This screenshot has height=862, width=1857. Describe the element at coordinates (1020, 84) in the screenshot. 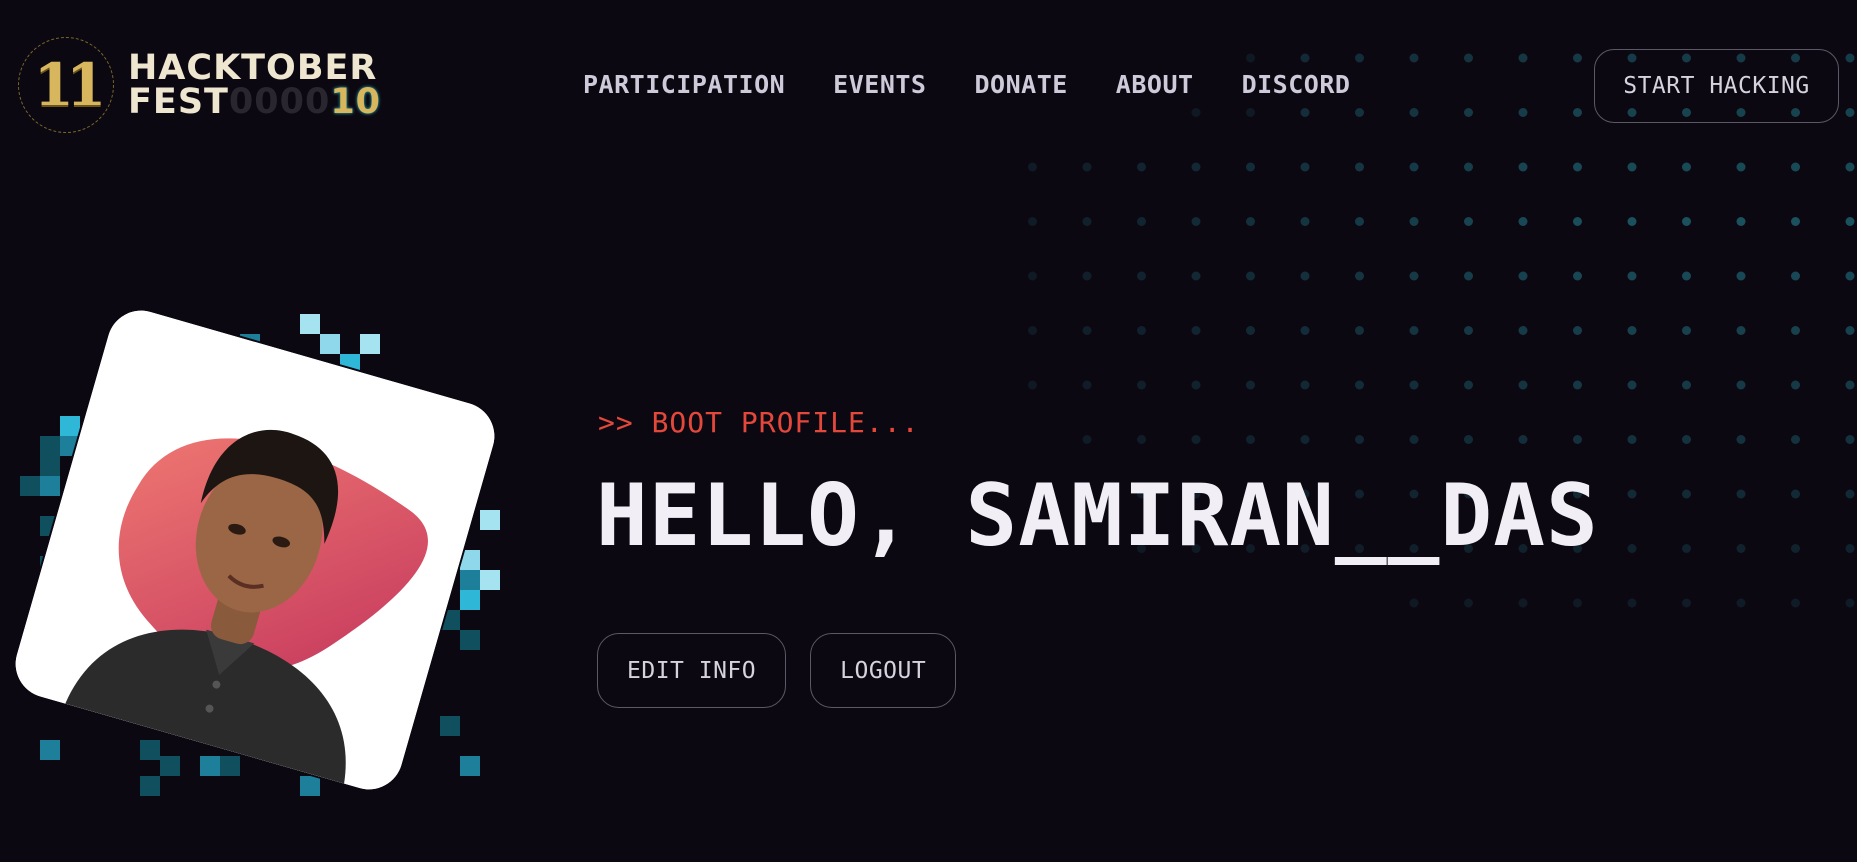

I see `nav-donate: DONATE` at that location.